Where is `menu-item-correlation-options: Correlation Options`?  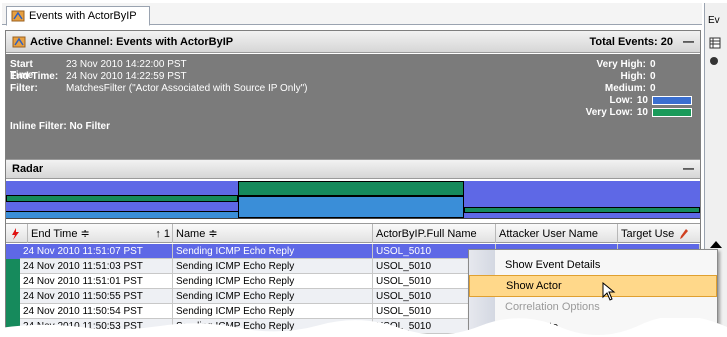
menu-item-correlation-options: Correlation Options is located at coordinates (593, 307).